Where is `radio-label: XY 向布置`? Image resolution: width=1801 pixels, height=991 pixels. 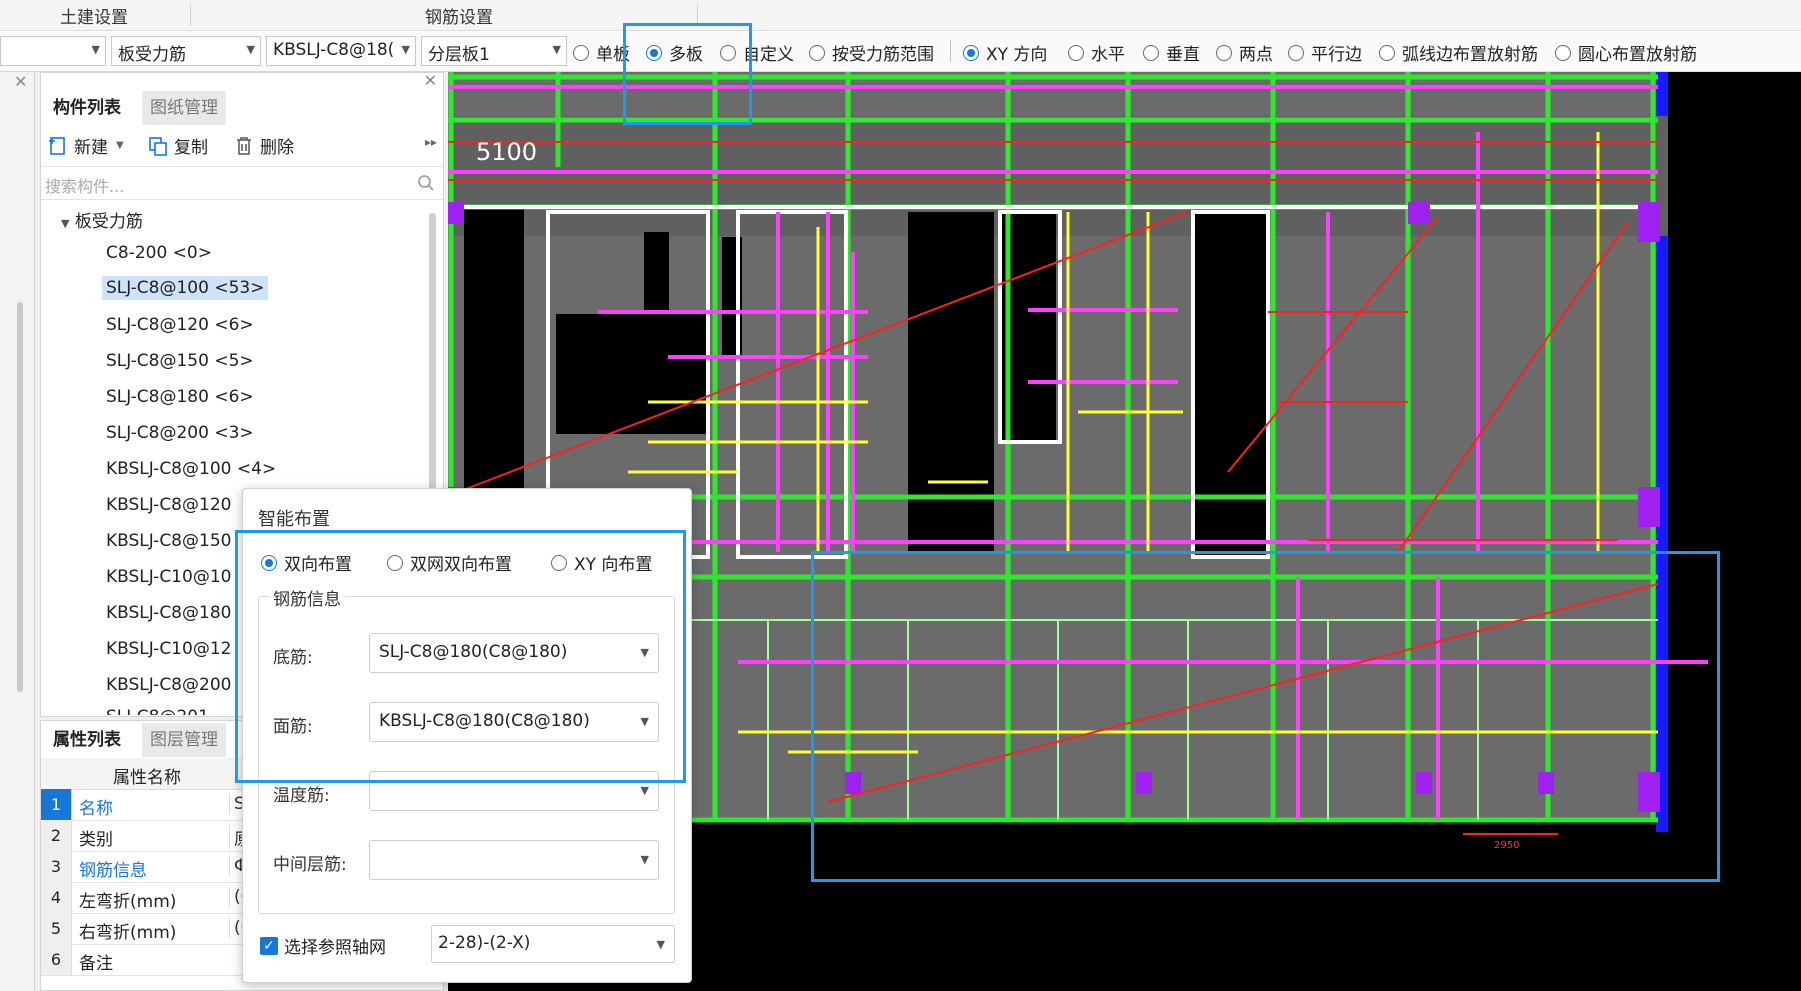 radio-label: XY 向布置 is located at coordinates (613, 565).